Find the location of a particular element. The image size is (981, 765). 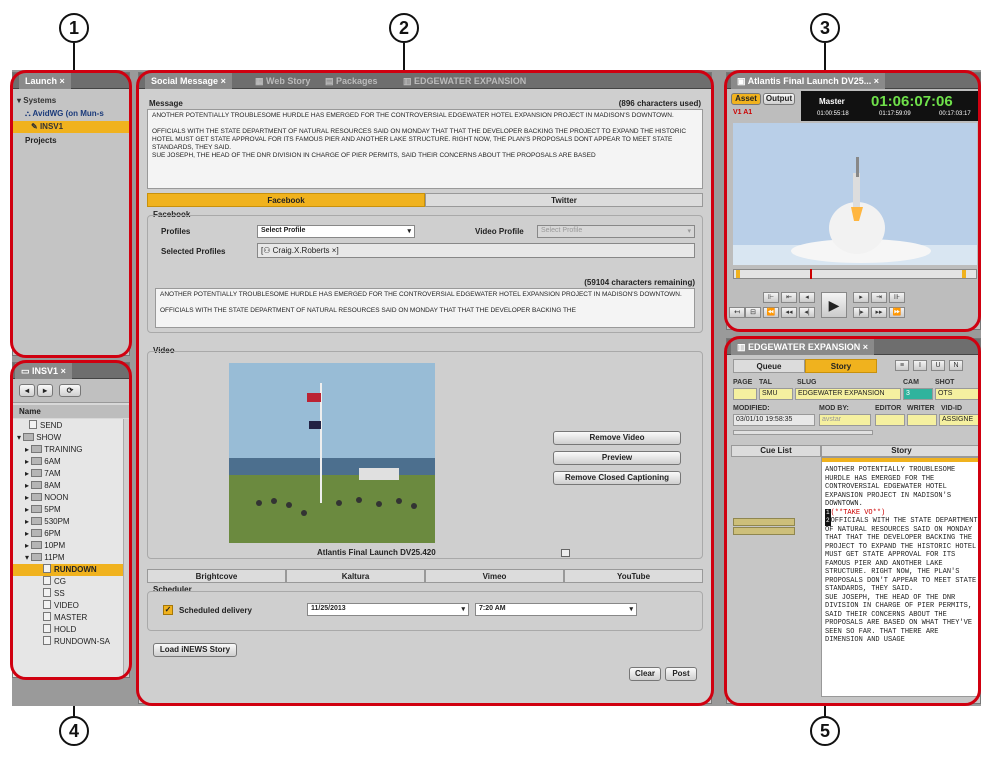

date-select: 11/25/2013 ▾ is located at coordinates (388, 609).